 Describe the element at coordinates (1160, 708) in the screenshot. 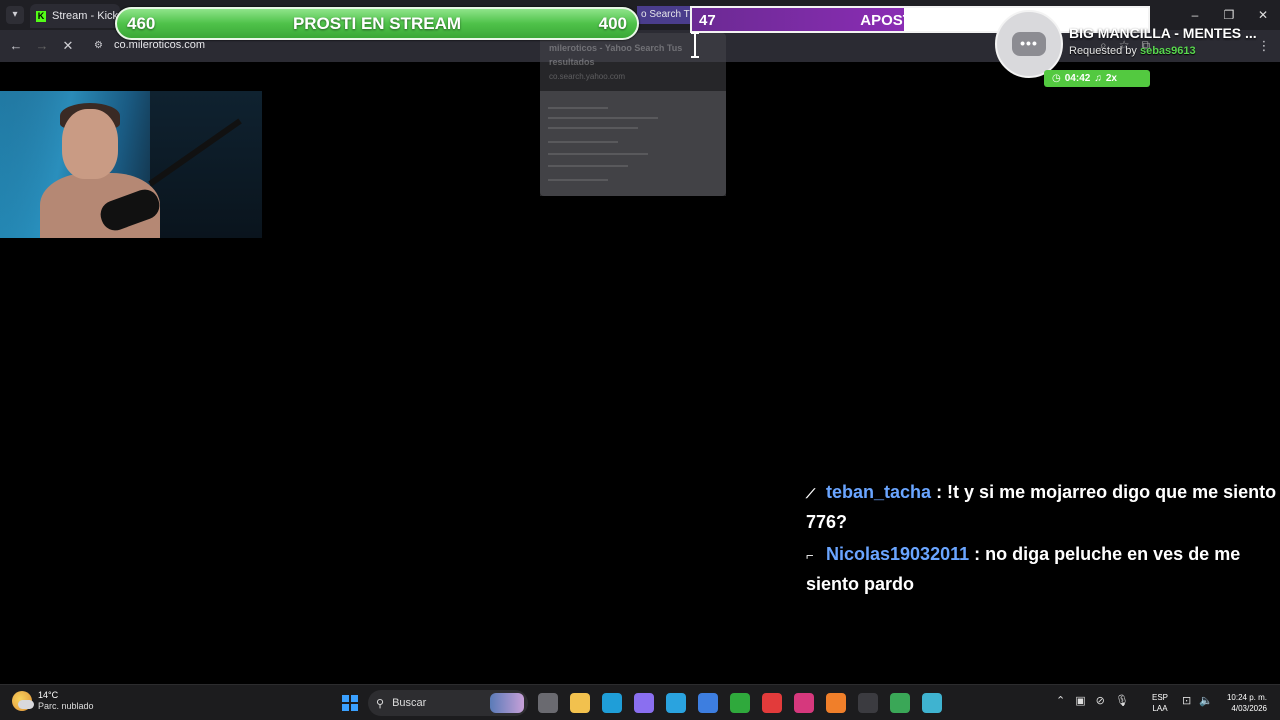

I see `lang-line2: LAA` at that location.